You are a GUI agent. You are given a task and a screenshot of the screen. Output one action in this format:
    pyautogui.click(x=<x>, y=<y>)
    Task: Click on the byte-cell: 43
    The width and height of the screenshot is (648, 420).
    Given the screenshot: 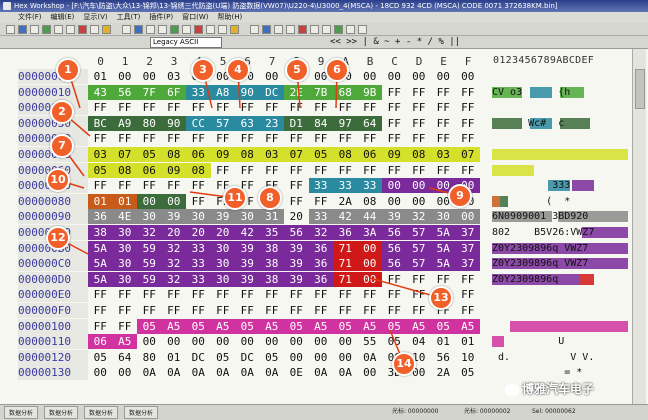 What is the action you would take?
    pyautogui.click(x=100, y=92)
    